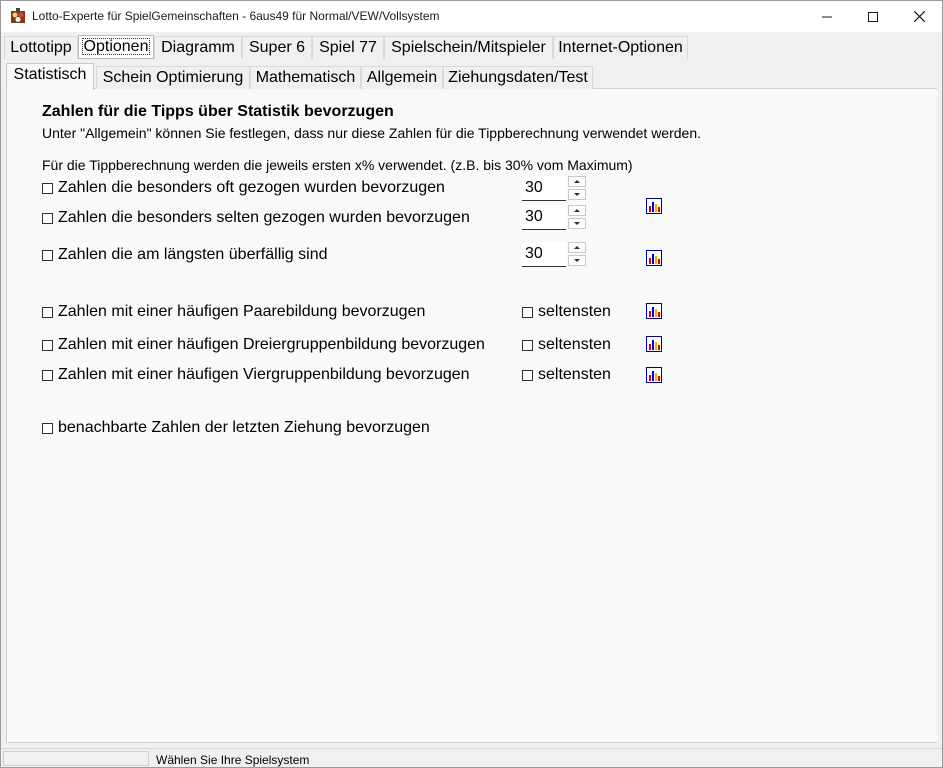  What do you see at coordinates (47, 255) in the screenshot?
I see `checkbox-ueberfaellig` at bounding box center [47, 255].